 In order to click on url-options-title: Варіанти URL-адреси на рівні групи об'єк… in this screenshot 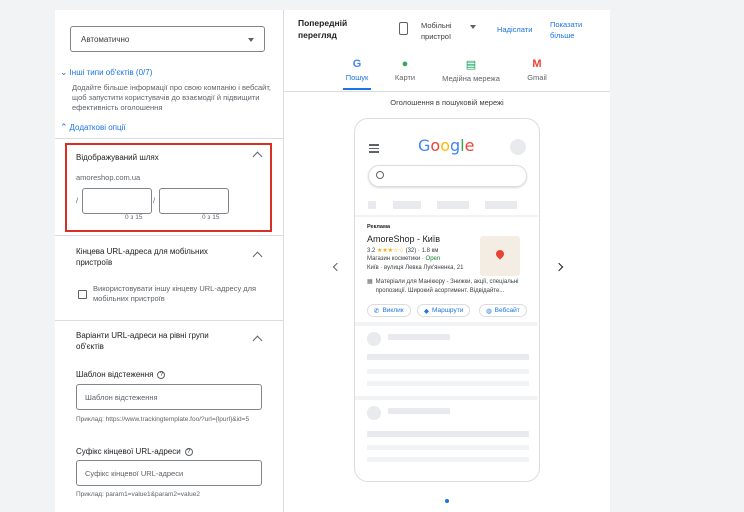, I will do `click(142, 341)`.